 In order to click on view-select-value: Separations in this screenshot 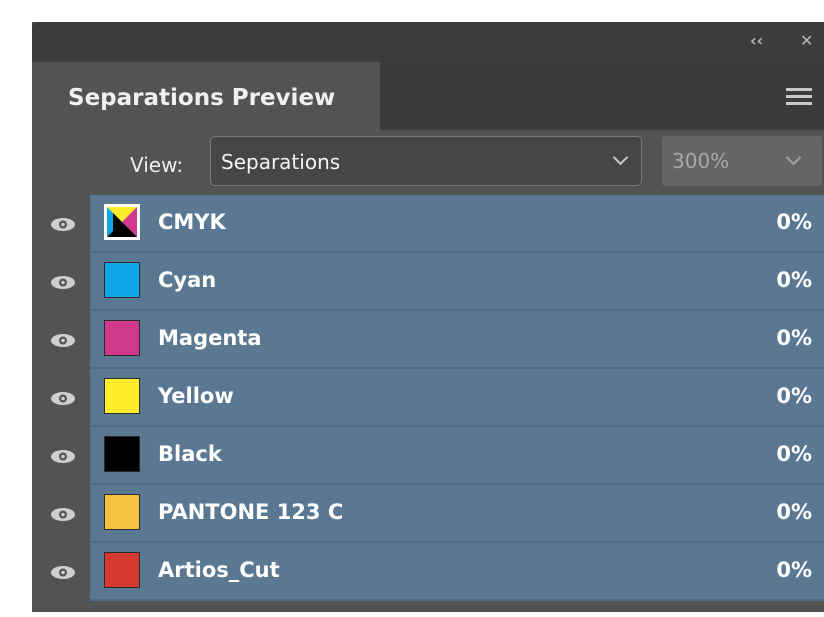, I will do `click(281, 162)`.